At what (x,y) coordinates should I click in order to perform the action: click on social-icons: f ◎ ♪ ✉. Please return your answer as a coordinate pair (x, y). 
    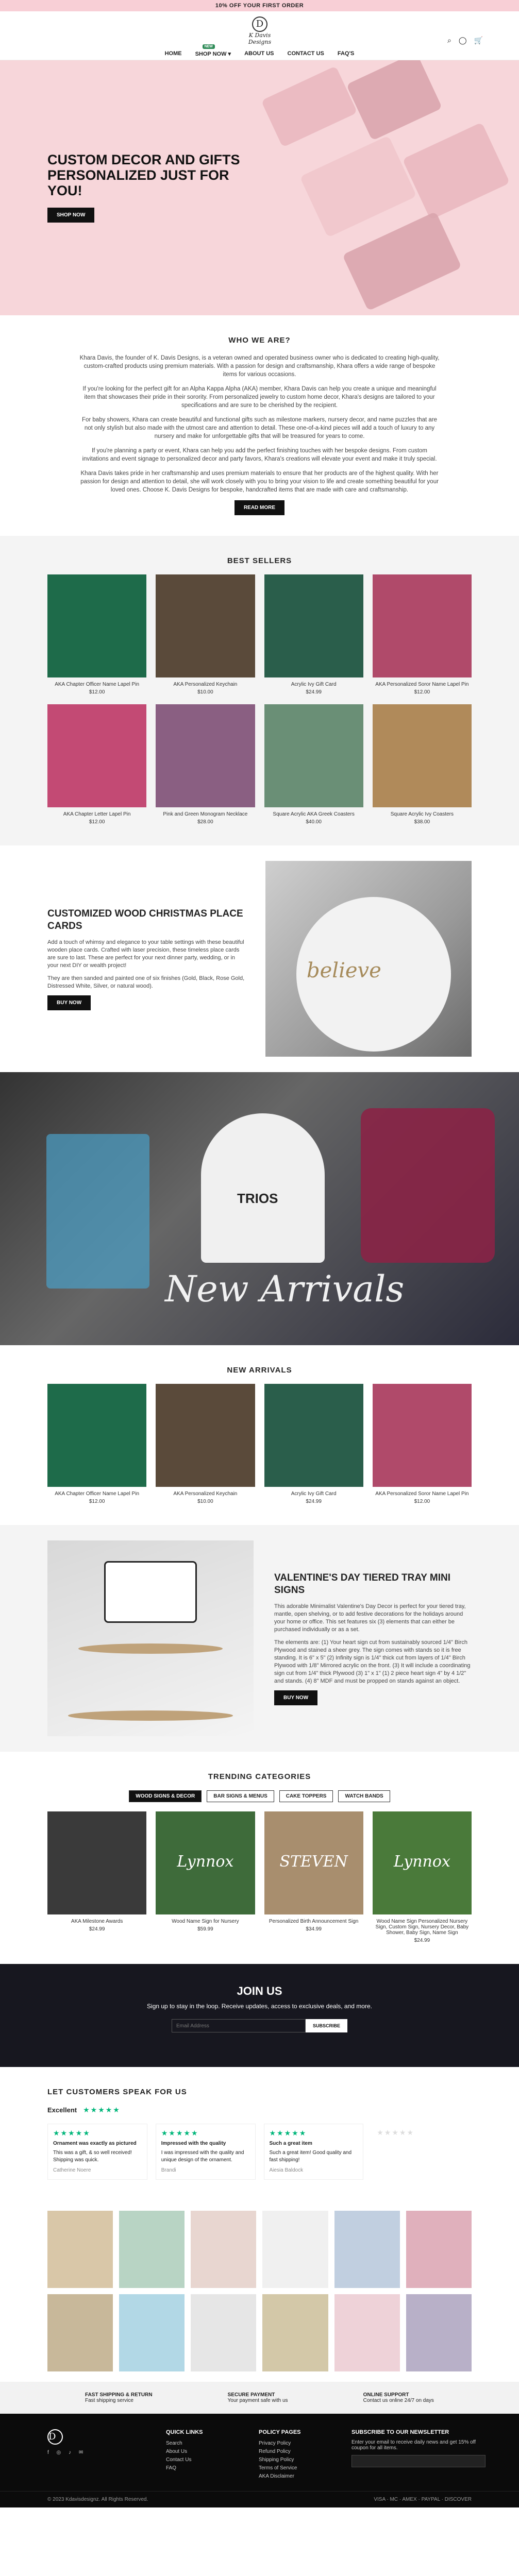
    Looking at the image, I should click on (98, 2452).